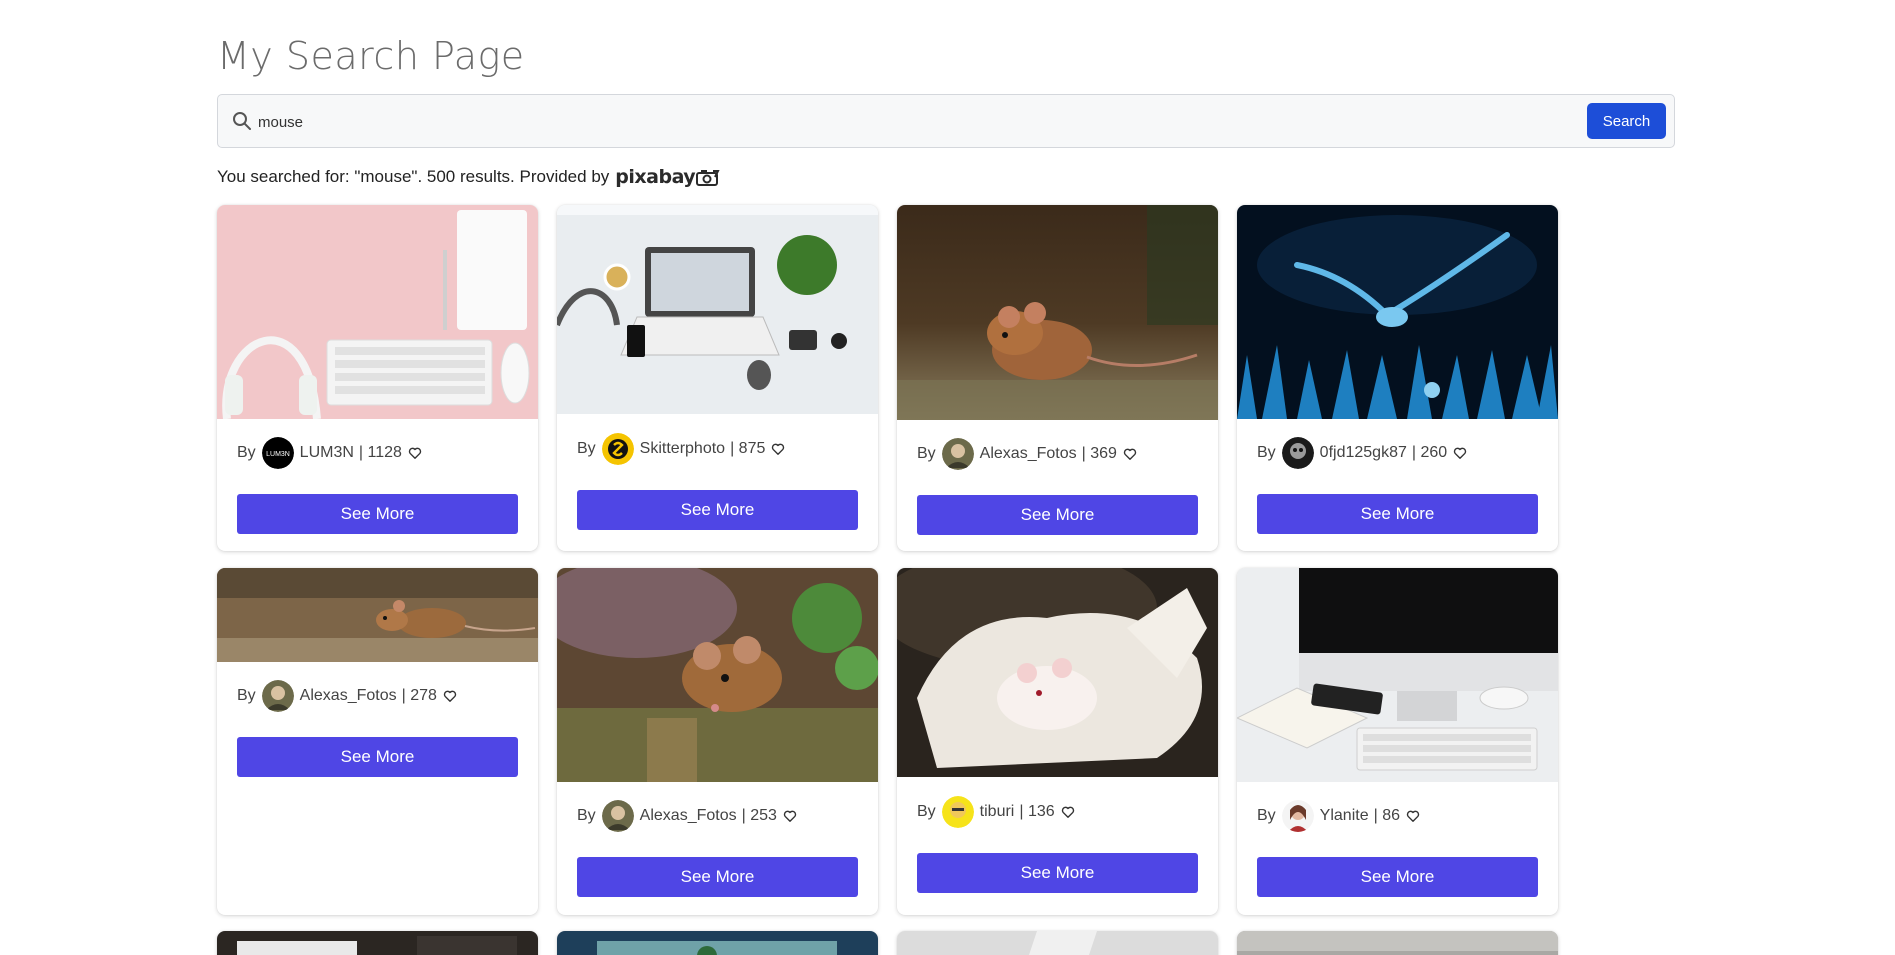  Describe the element at coordinates (1344, 816) in the screenshot. I see `author-name: Ylanite` at that location.